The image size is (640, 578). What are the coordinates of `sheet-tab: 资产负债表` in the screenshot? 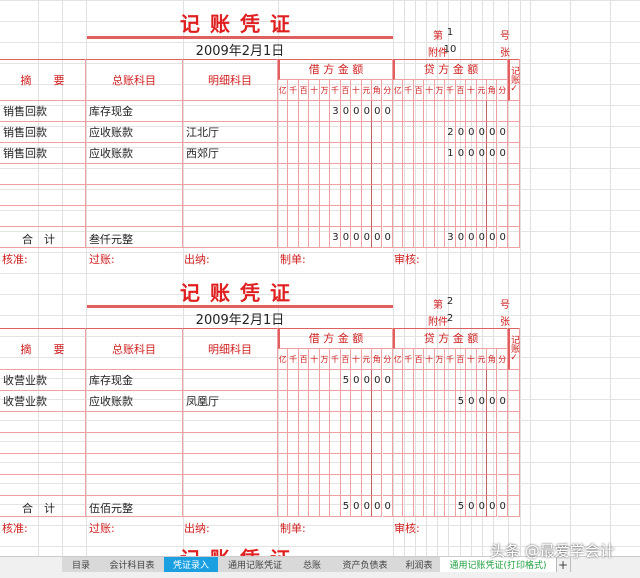 It's located at (365, 564).